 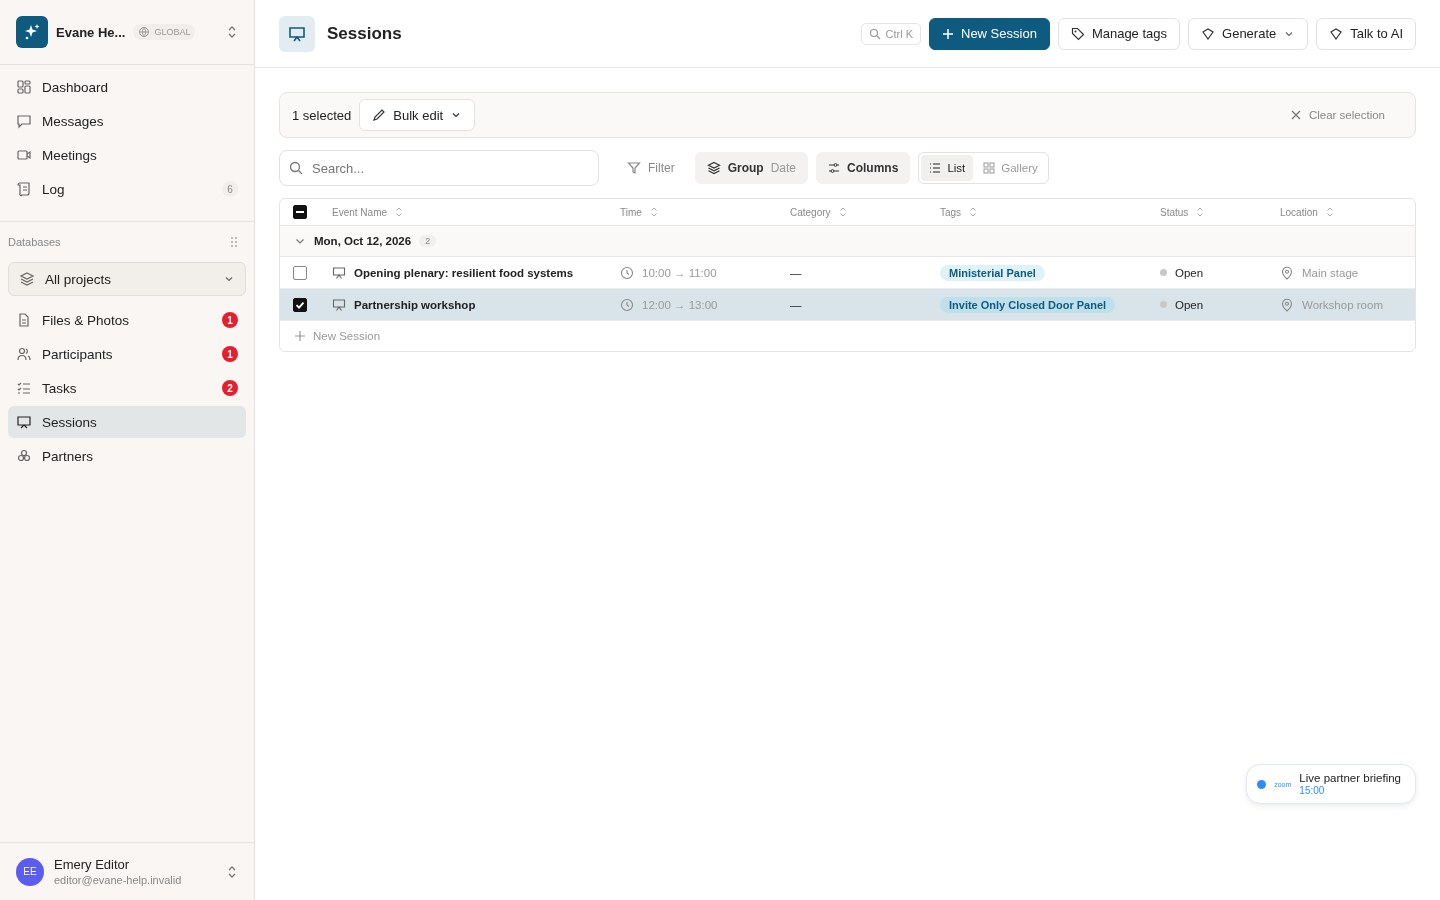 I want to click on column-header: Time, so click(x=631, y=212).